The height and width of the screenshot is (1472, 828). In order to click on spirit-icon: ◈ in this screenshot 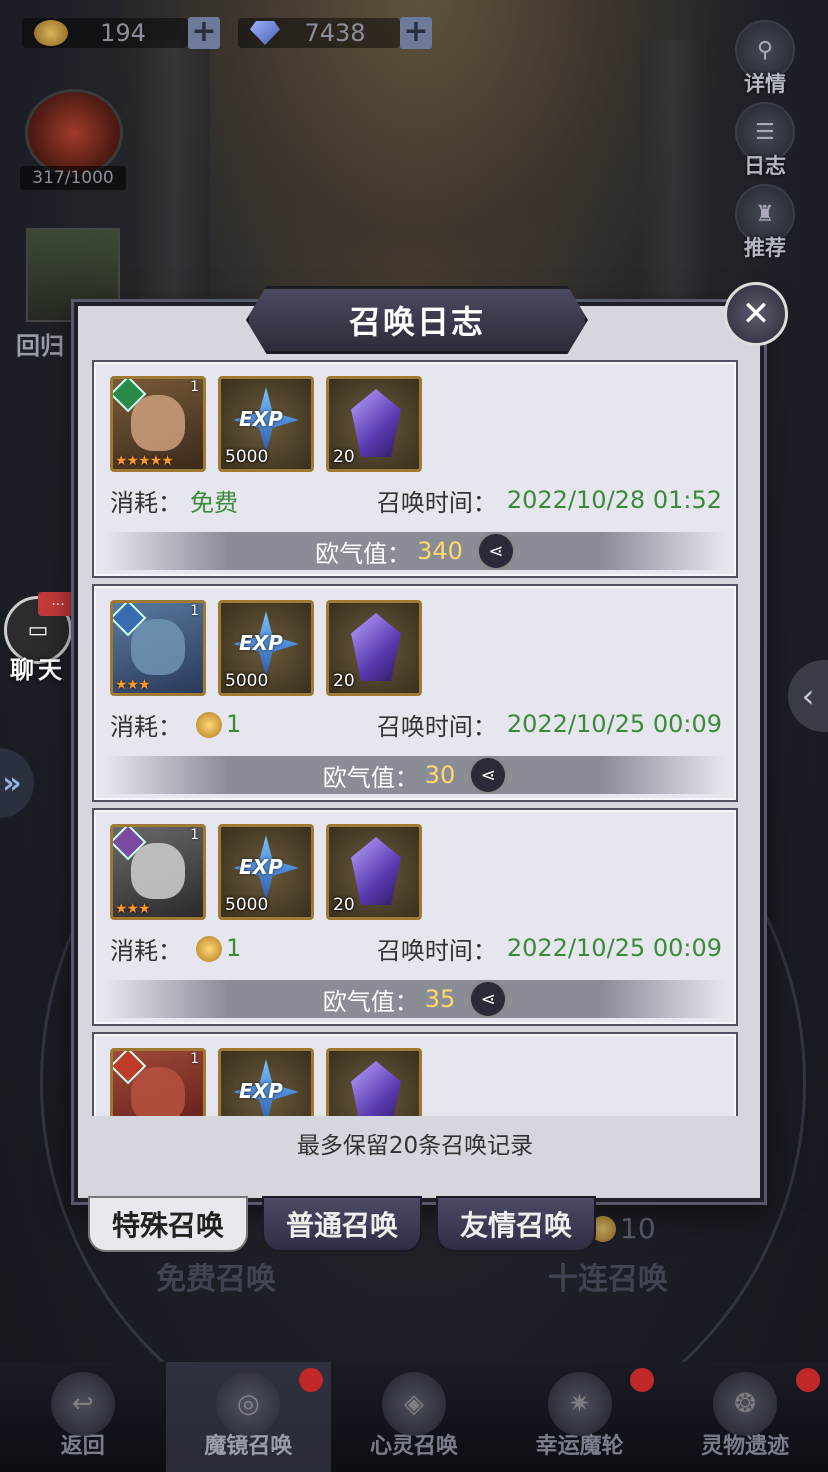, I will do `click(413, 1404)`.